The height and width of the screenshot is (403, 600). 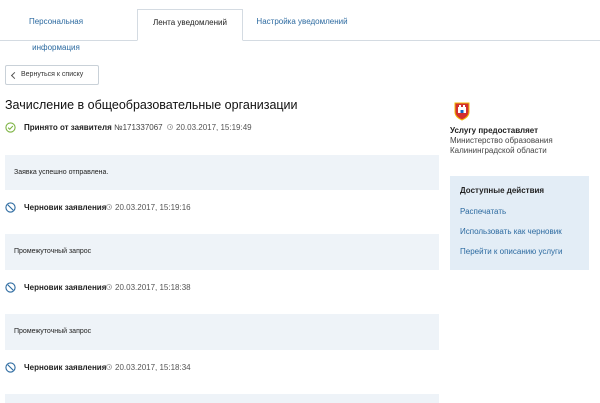 I want to click on coat-of-arms-icon, so click(x=462, y=111).